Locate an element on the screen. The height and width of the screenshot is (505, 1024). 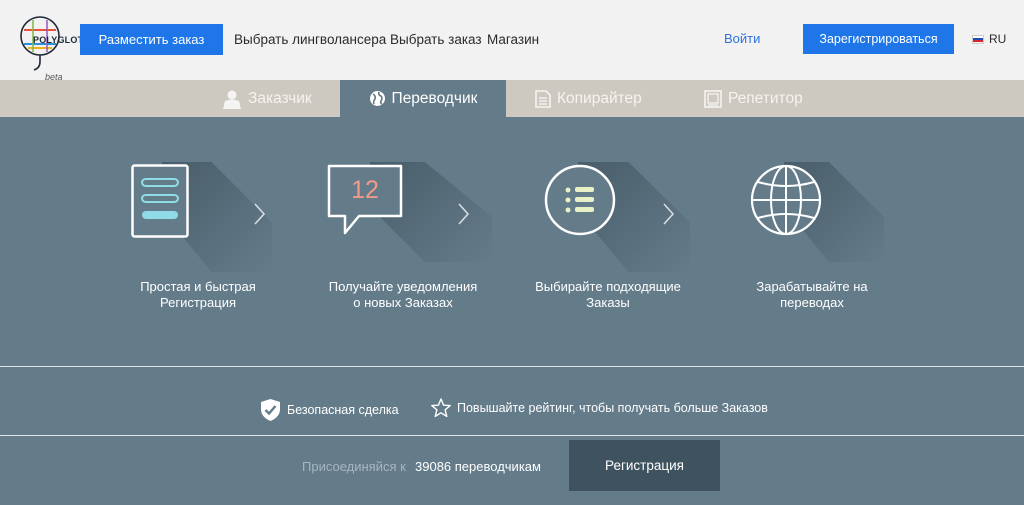
tab-translator-label: Переводчик is located at coordinates (434, 98).